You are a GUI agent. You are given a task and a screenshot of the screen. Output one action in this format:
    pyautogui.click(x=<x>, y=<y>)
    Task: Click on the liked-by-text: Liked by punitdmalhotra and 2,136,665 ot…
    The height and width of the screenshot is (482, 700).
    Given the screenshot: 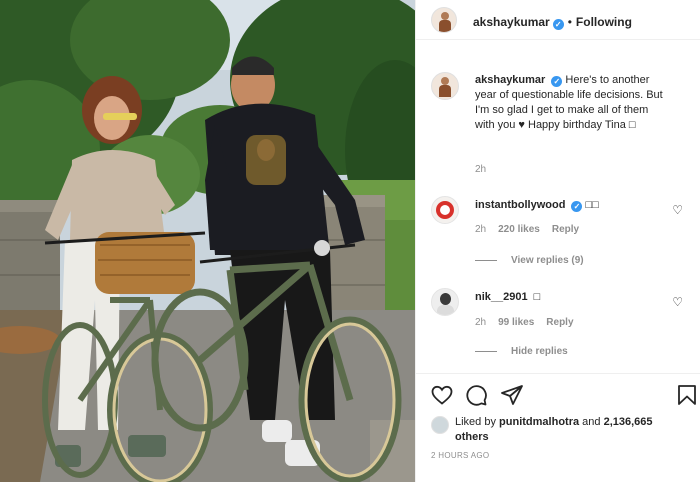 What is the action you would take?
    pyautogui.click(x=565, y=430)
    